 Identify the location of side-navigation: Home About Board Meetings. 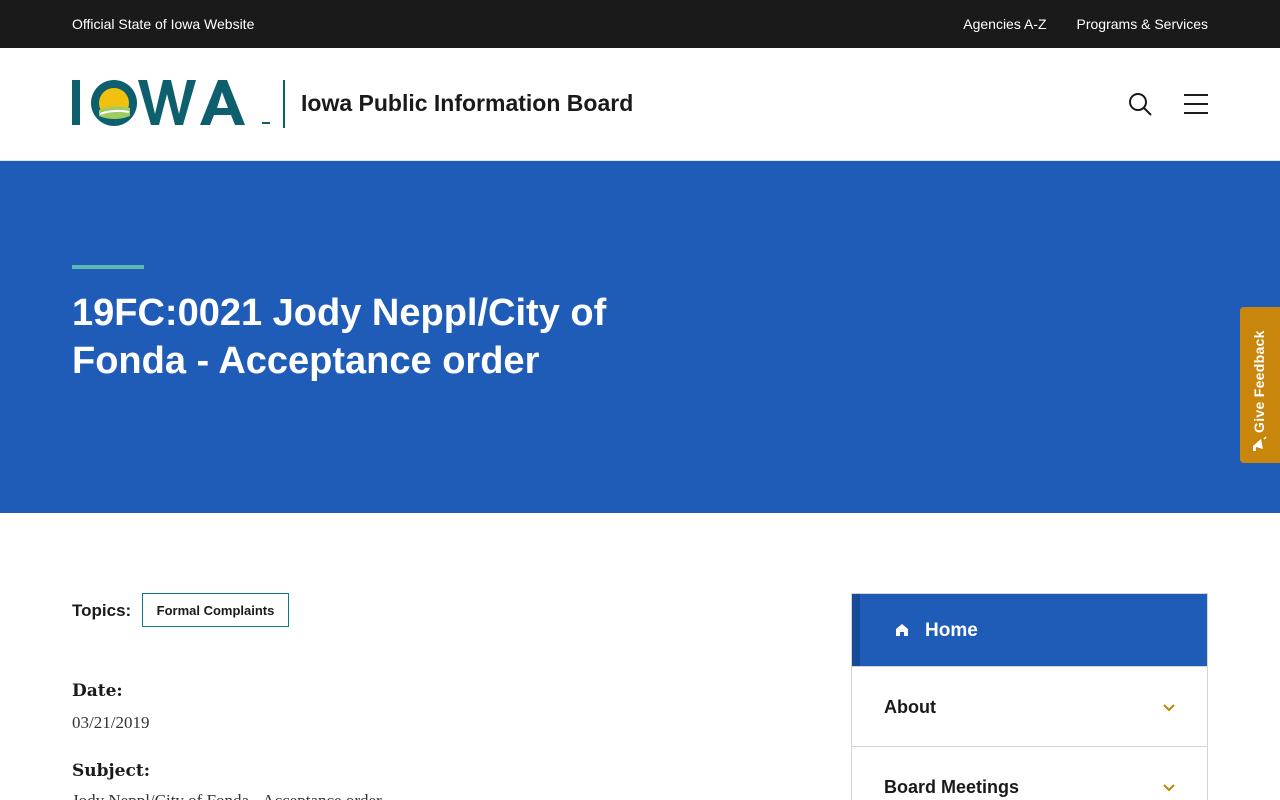
(1029, 696).